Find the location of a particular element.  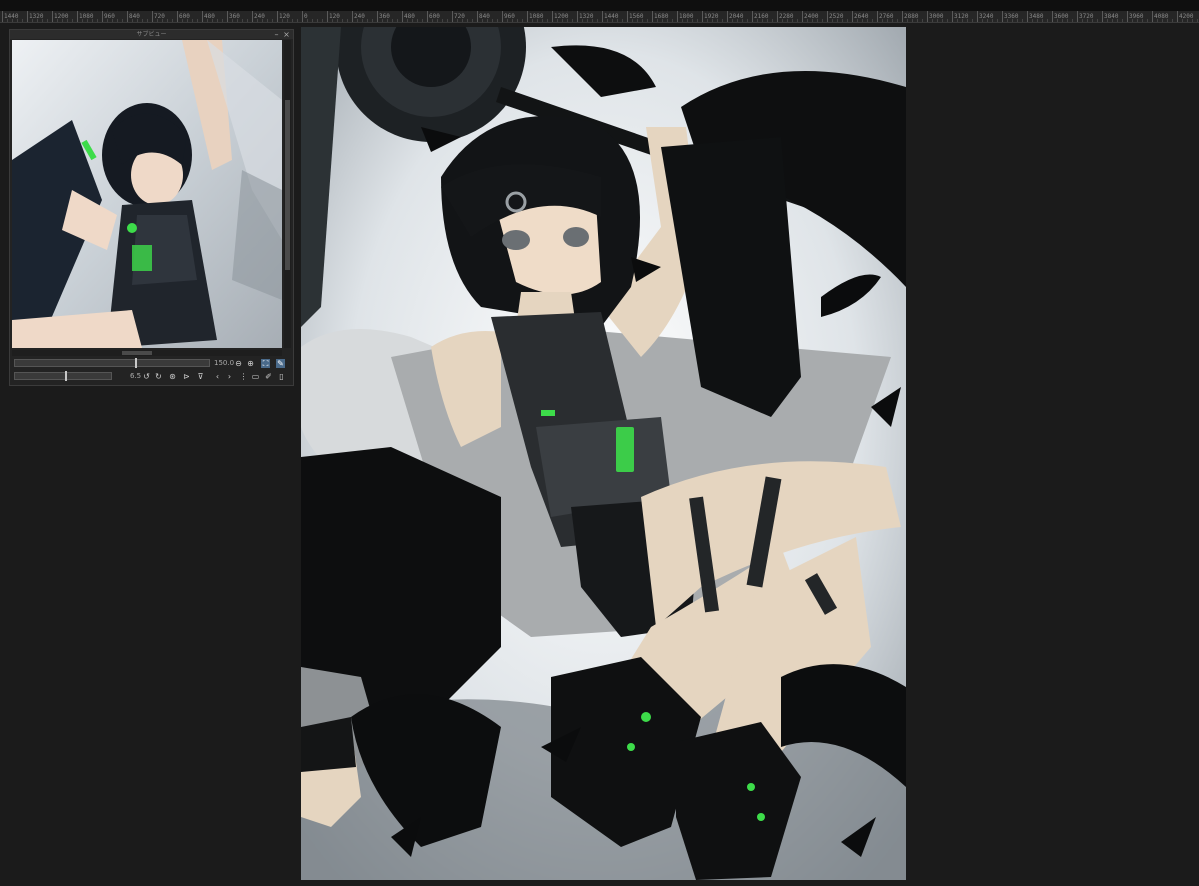

rotate-right-icon: ↻ is located at coordinates (158, 376).